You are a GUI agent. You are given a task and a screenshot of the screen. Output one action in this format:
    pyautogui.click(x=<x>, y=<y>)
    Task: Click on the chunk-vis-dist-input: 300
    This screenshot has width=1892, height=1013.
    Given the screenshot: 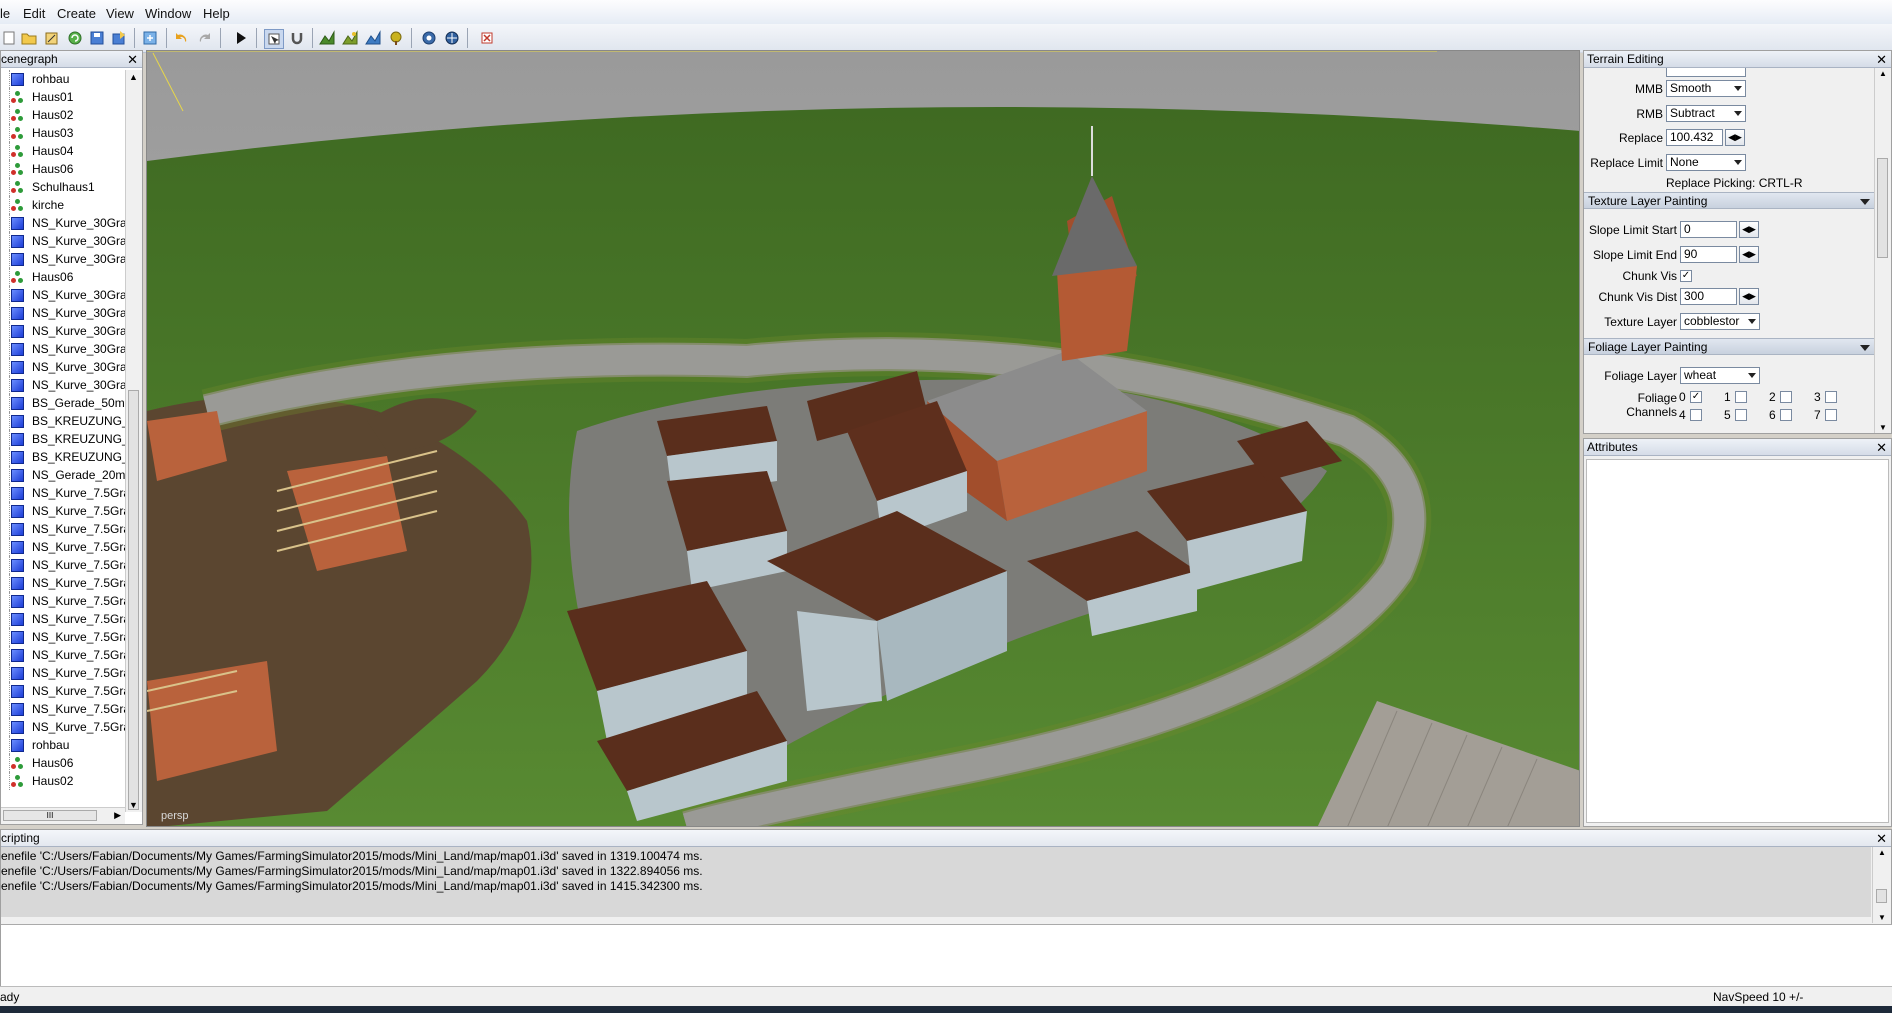 What is the action you would take?
    pyautogui.click(x=1708, y=296)
    